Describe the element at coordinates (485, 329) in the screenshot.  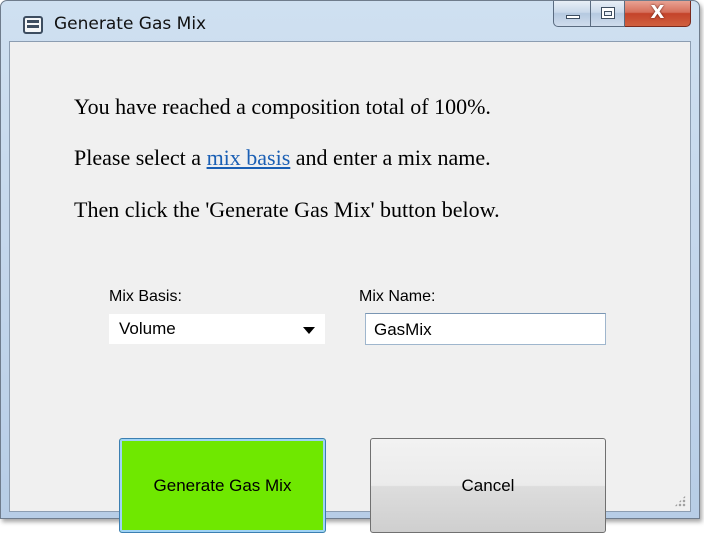
I see `mix-name-input: GasMix` at that location.